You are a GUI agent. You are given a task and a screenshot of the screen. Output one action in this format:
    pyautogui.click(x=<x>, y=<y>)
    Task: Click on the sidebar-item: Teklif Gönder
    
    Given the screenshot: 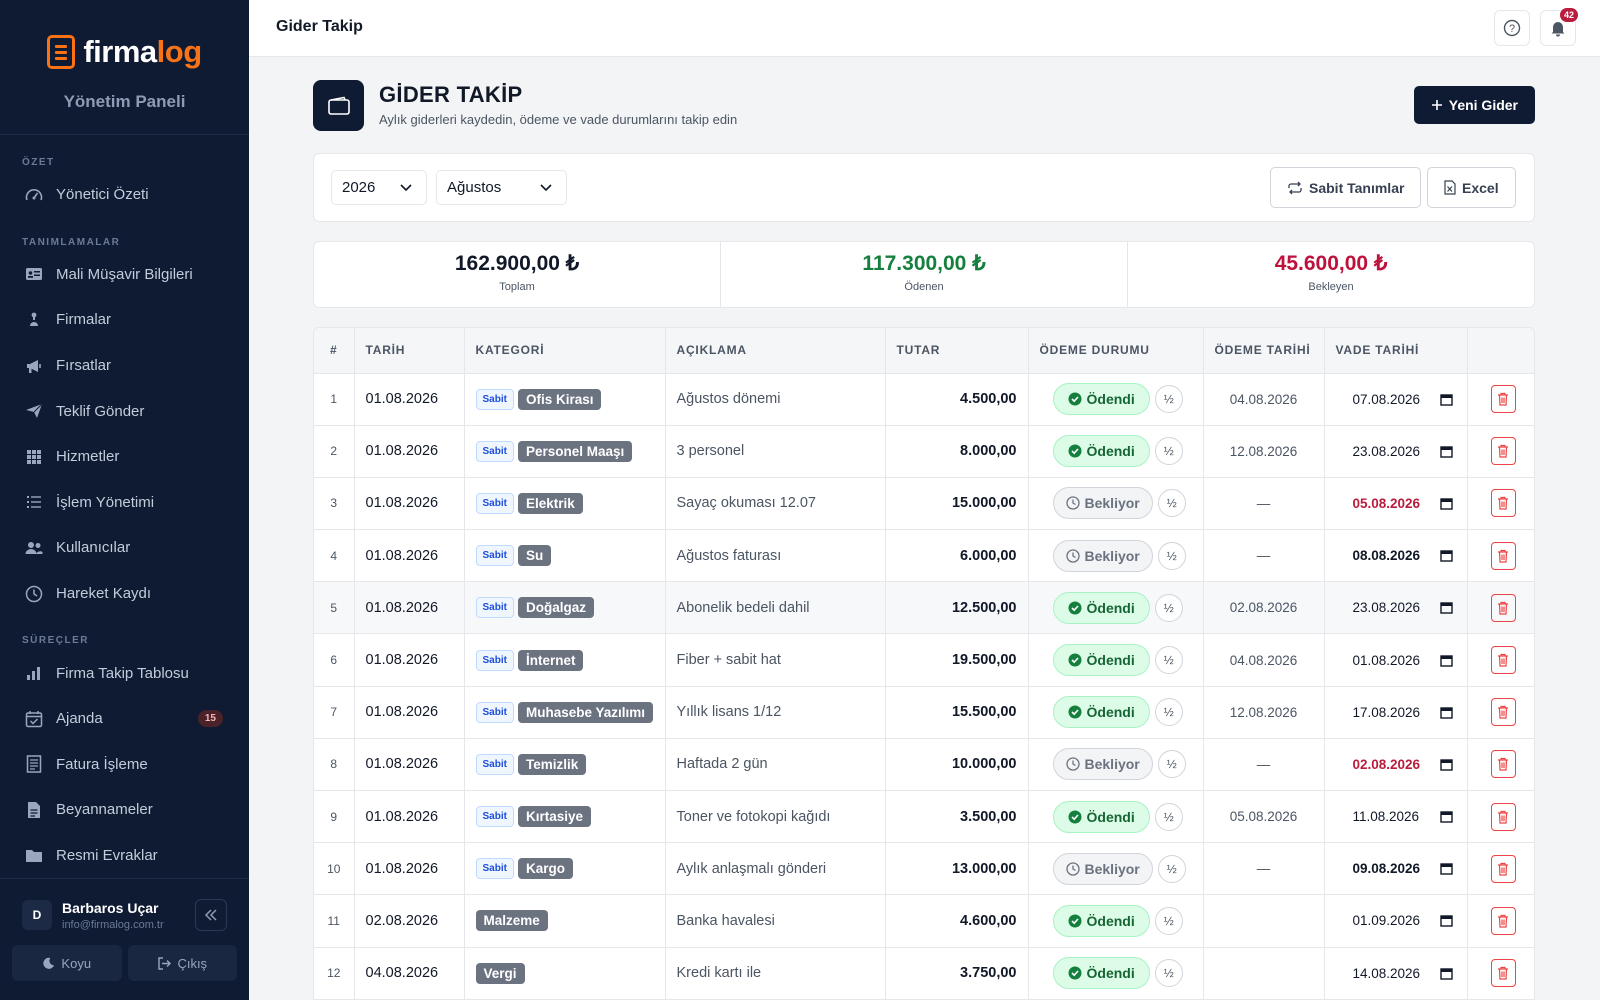 What is the action you would take?
    pyautogui.click(x=124, y=411)
    